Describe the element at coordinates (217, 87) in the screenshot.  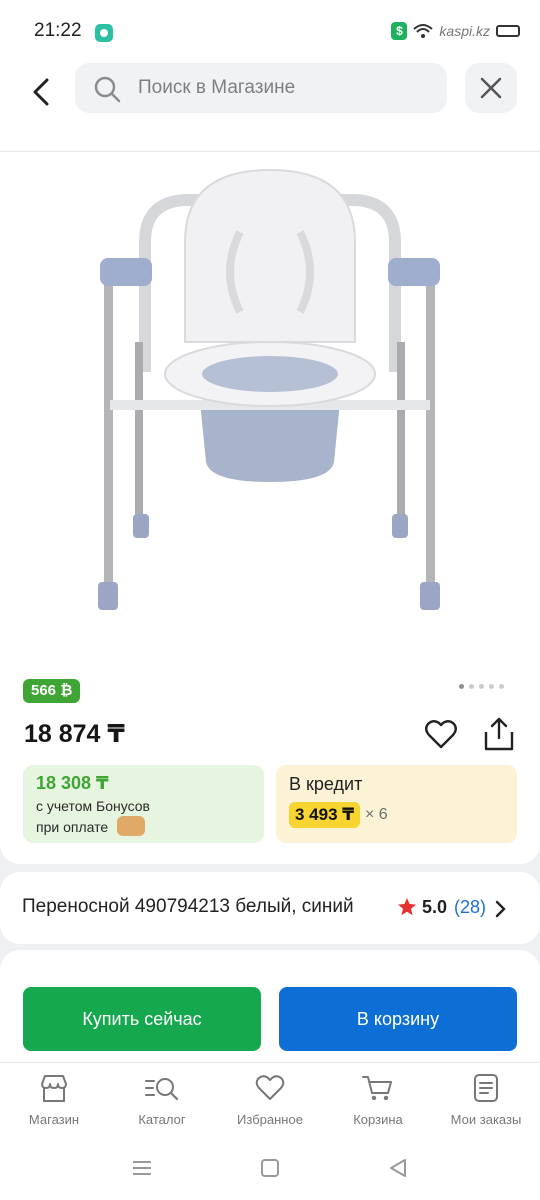
I see `search-placeholder: Поиск в Магазине` at that location.